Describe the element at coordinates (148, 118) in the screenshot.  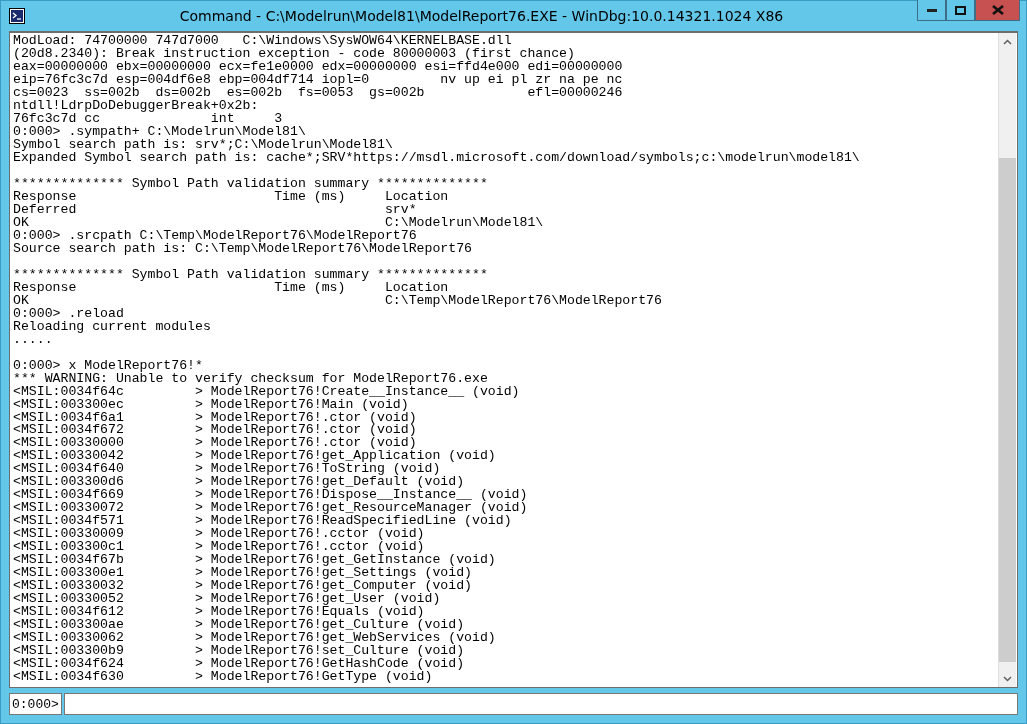
I see `output-line: 76fc3c7d cc int 3` at that location.